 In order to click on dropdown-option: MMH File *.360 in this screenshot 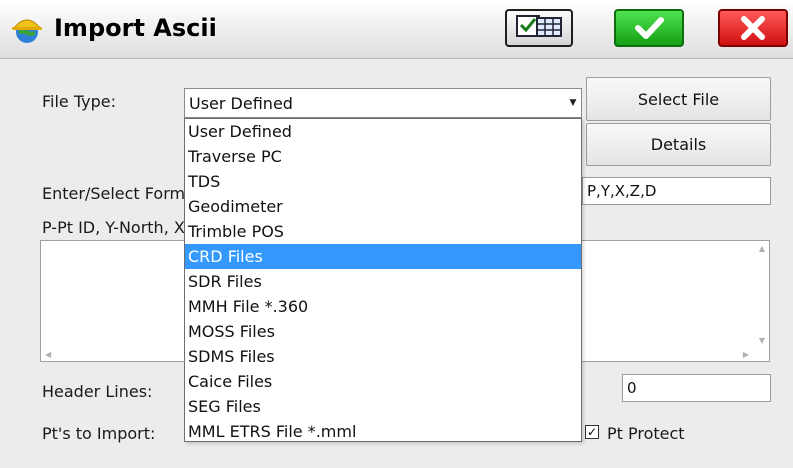, I will do `click(383, 306)`.